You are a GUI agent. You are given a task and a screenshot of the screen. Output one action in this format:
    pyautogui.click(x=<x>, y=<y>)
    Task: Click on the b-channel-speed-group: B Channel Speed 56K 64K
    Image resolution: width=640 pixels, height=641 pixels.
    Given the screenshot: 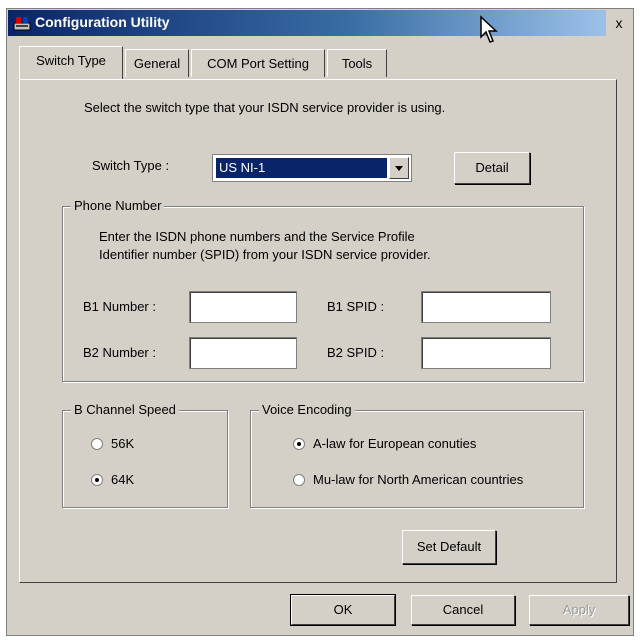 What is the action you would take?
    pyautogui.click(x=145, y=455)
    